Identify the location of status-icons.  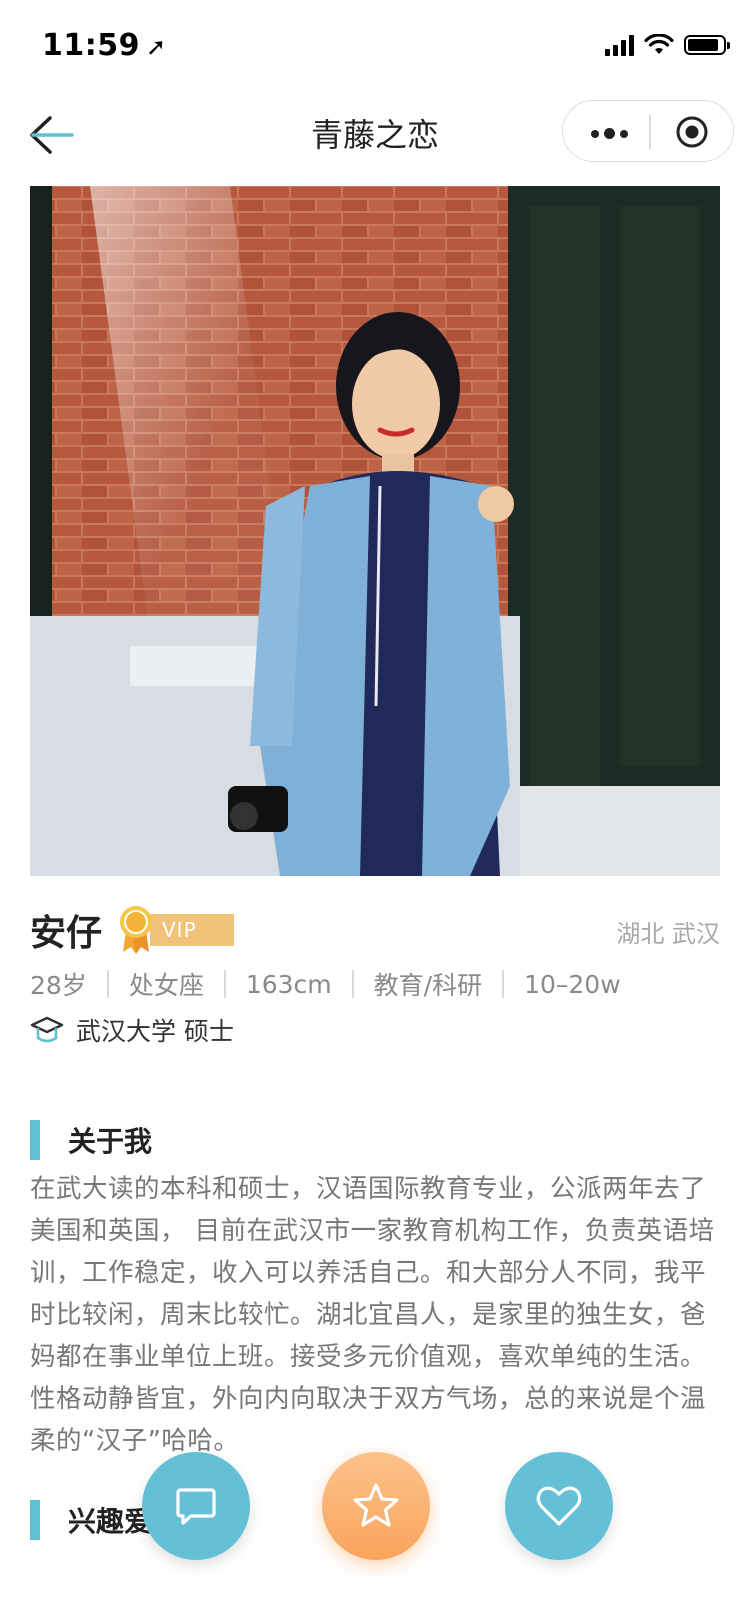
(667, 45).